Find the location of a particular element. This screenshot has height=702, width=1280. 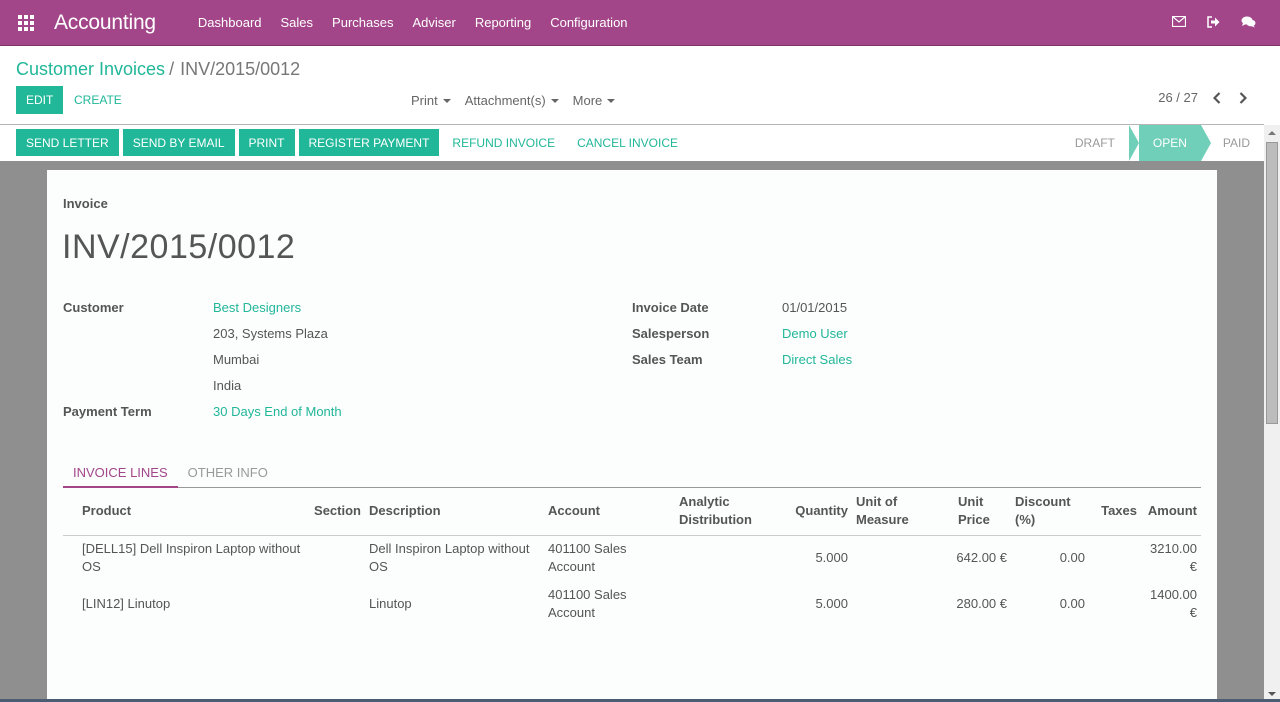

sales-team-label: Sales Team is located at coordinates (667, 359).